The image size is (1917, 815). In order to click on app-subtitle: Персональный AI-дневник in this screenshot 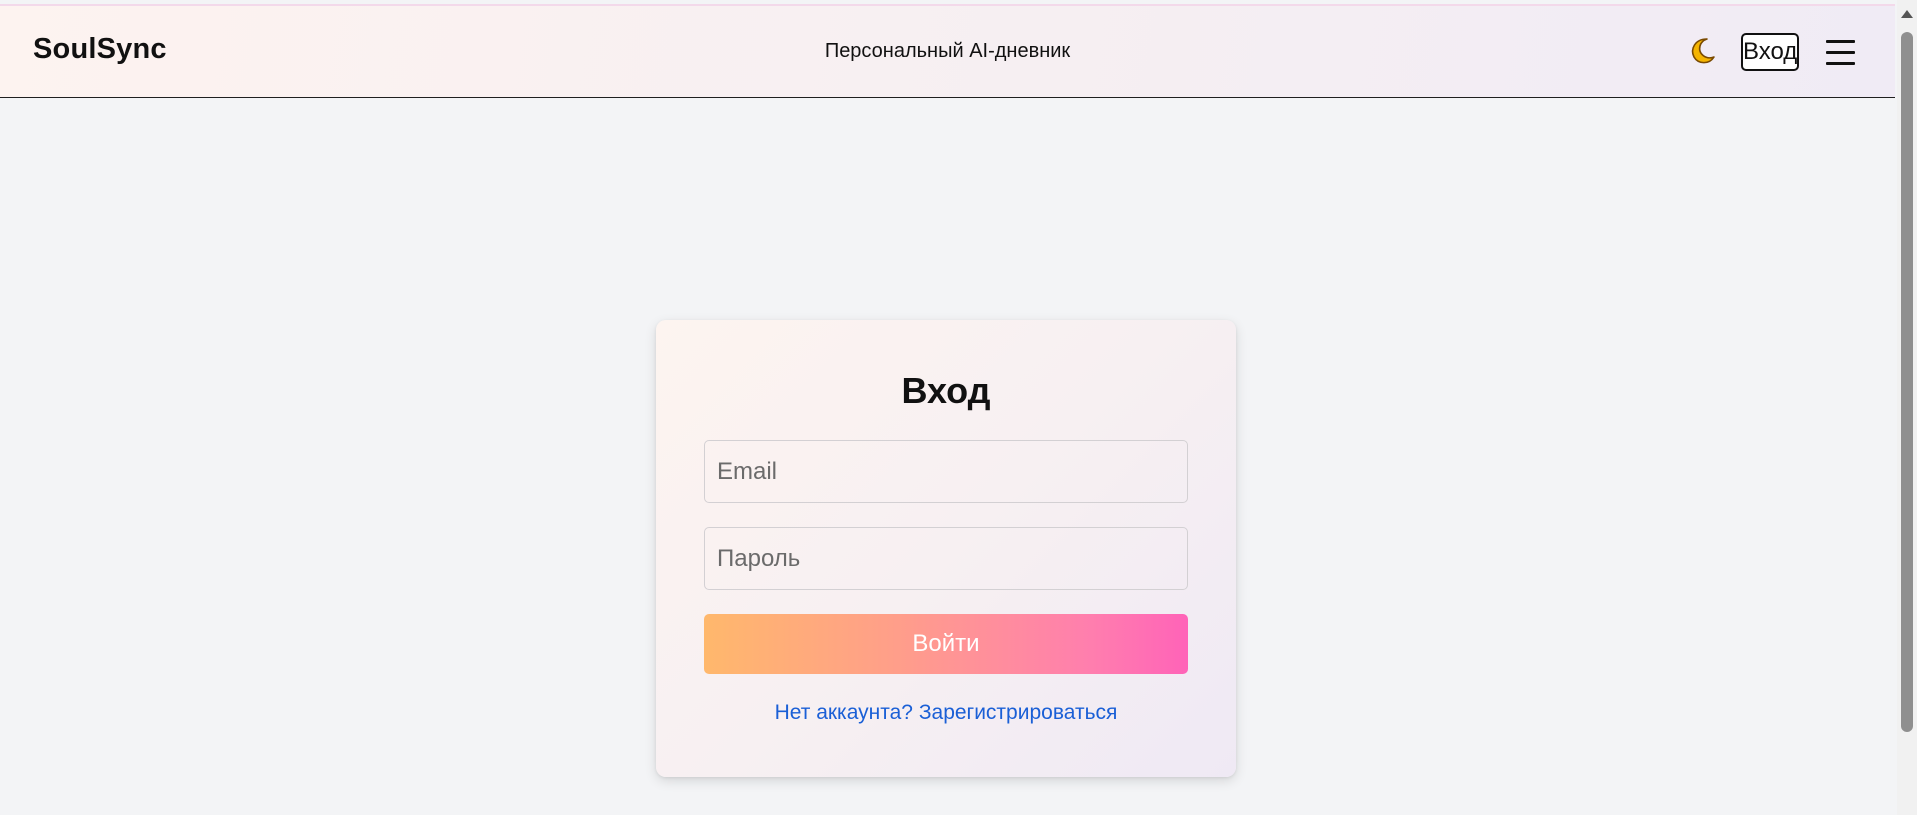, I will do `click(947, 51)`.